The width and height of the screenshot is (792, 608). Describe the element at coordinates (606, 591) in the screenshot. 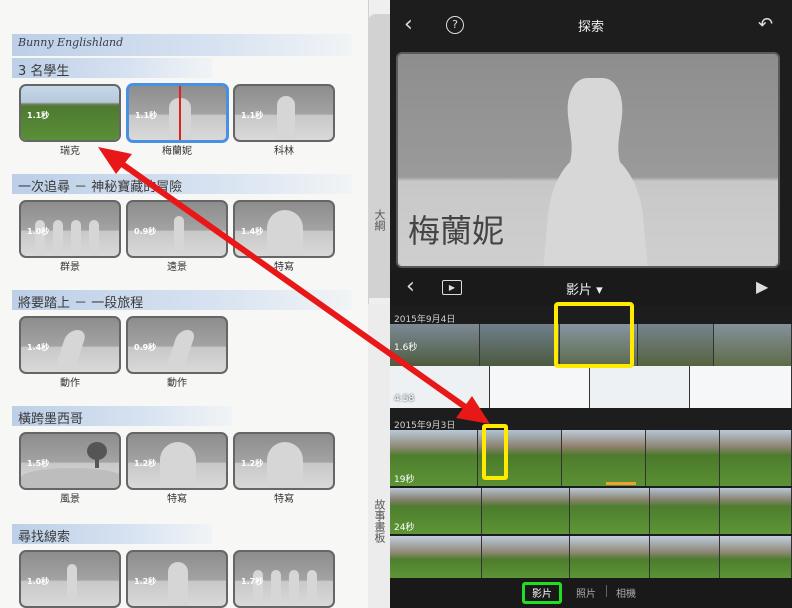

I see `tab-divider` at that location.